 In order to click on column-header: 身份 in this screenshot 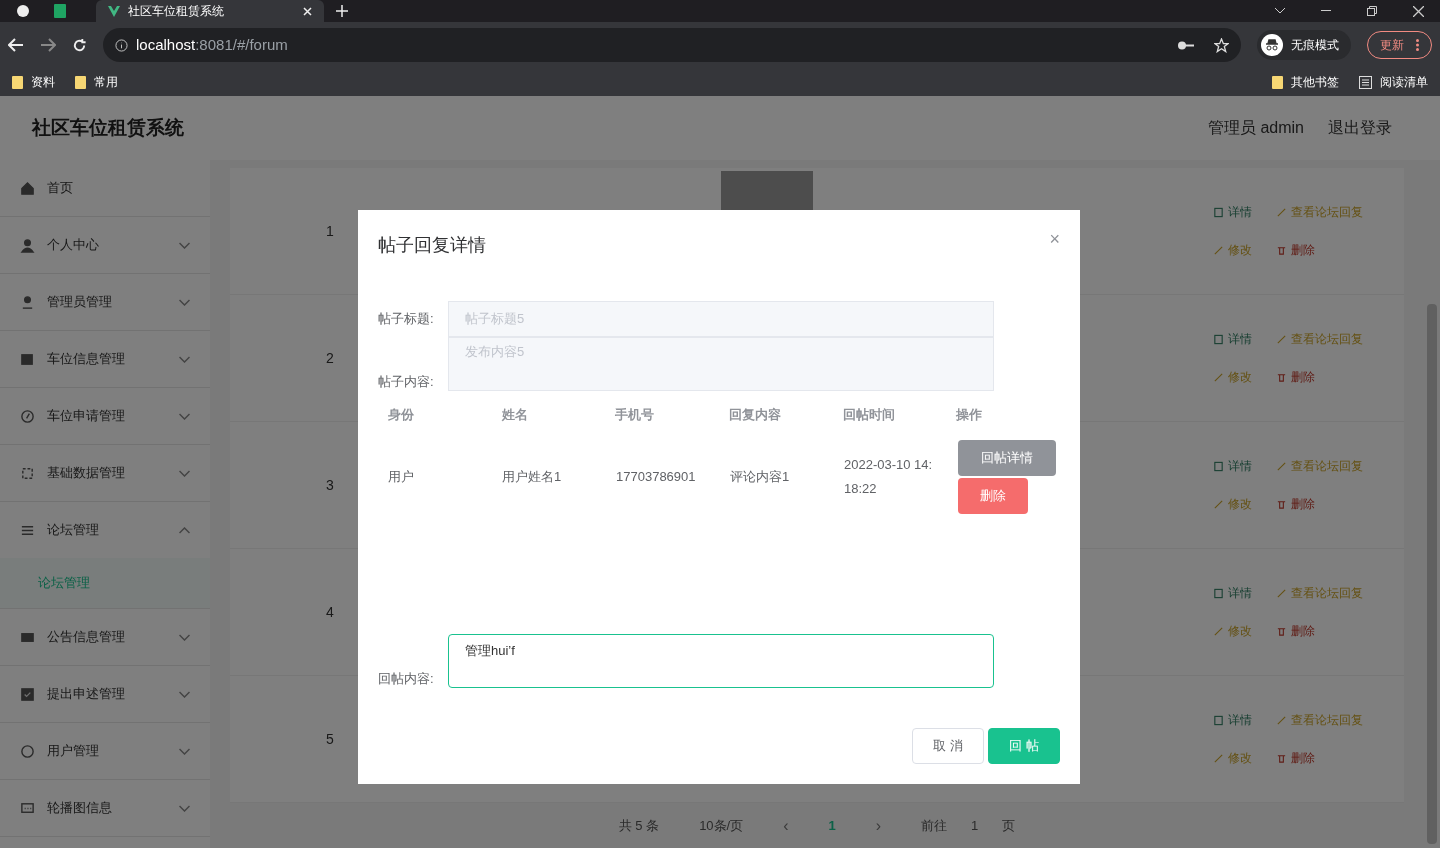, I will do `click(401, 415)`.